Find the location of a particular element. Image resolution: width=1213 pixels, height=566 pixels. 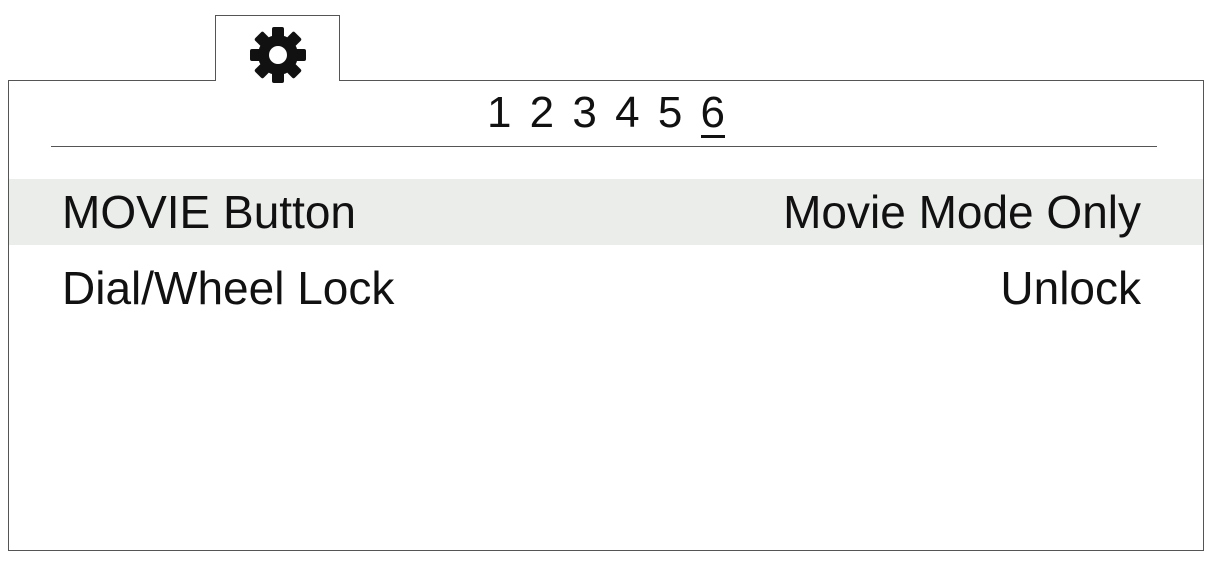

page-selector: 1 2 3 4 5 6 is located at coordinates (606, 113).